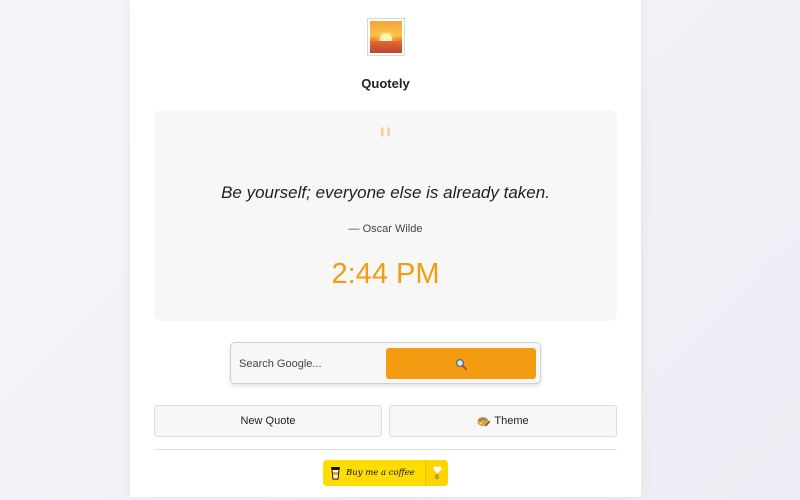  I want to click on bmc-count: 0, so click(437, 477).